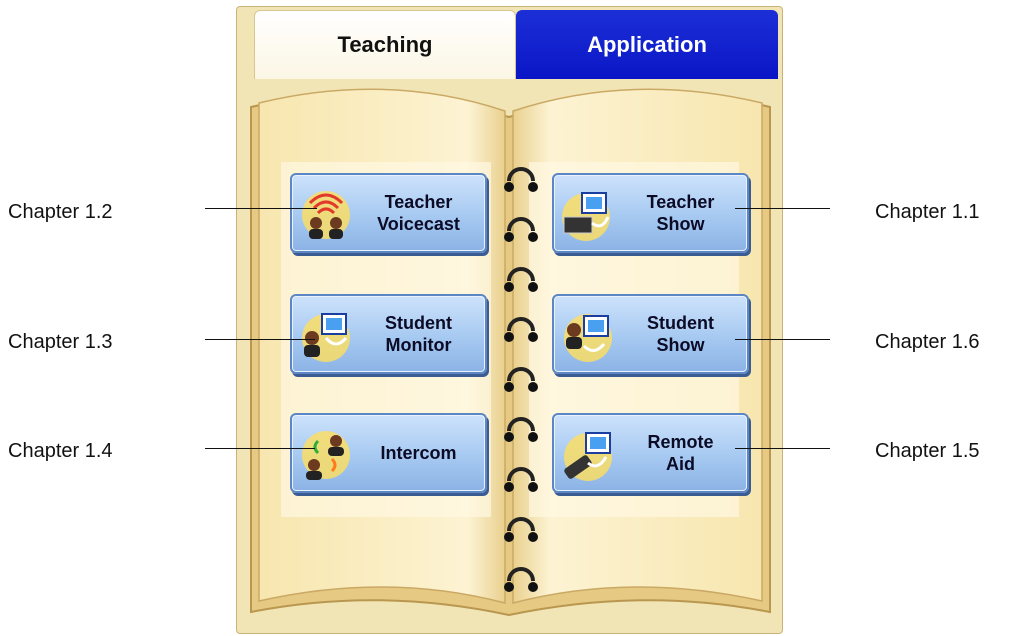 The height and width of the screenshot is (636, 1016). I want to click on teacher-show-icon, so click(586, 216).